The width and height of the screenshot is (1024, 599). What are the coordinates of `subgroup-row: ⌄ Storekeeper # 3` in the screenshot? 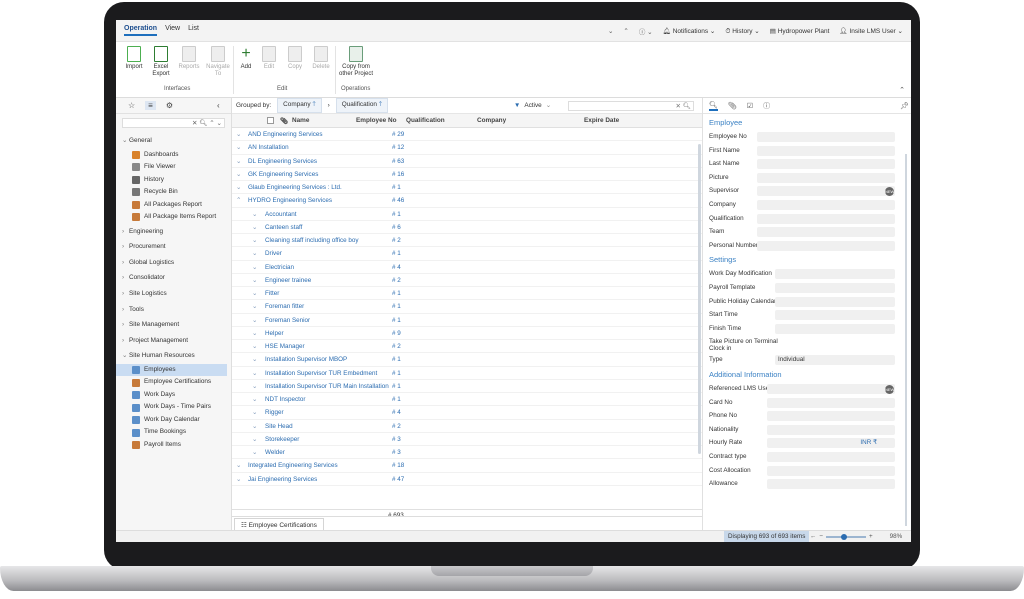 It's located at (467, 439).